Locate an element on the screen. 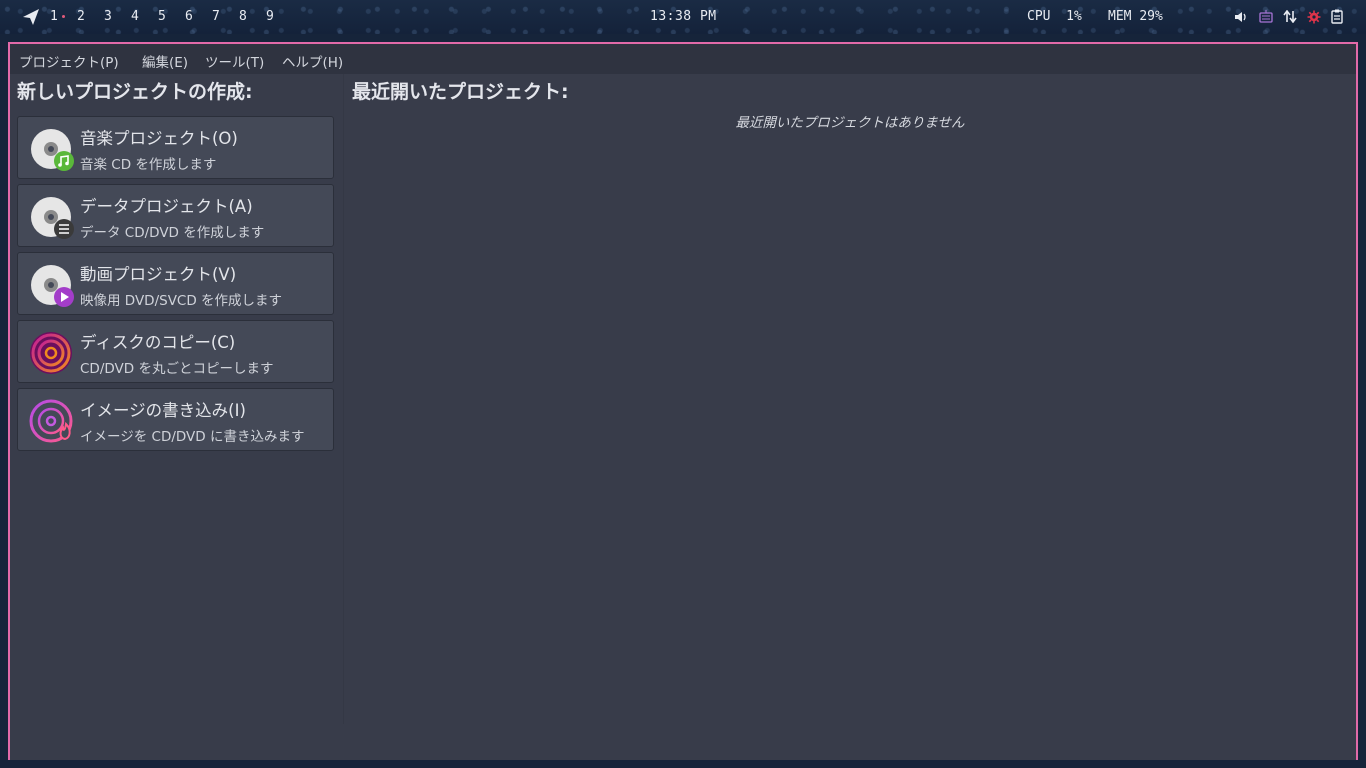  burn-image-button: イメージの書き込み(I) イメージを CD/DVD に書き込みます is located at coordinates (175, 419).